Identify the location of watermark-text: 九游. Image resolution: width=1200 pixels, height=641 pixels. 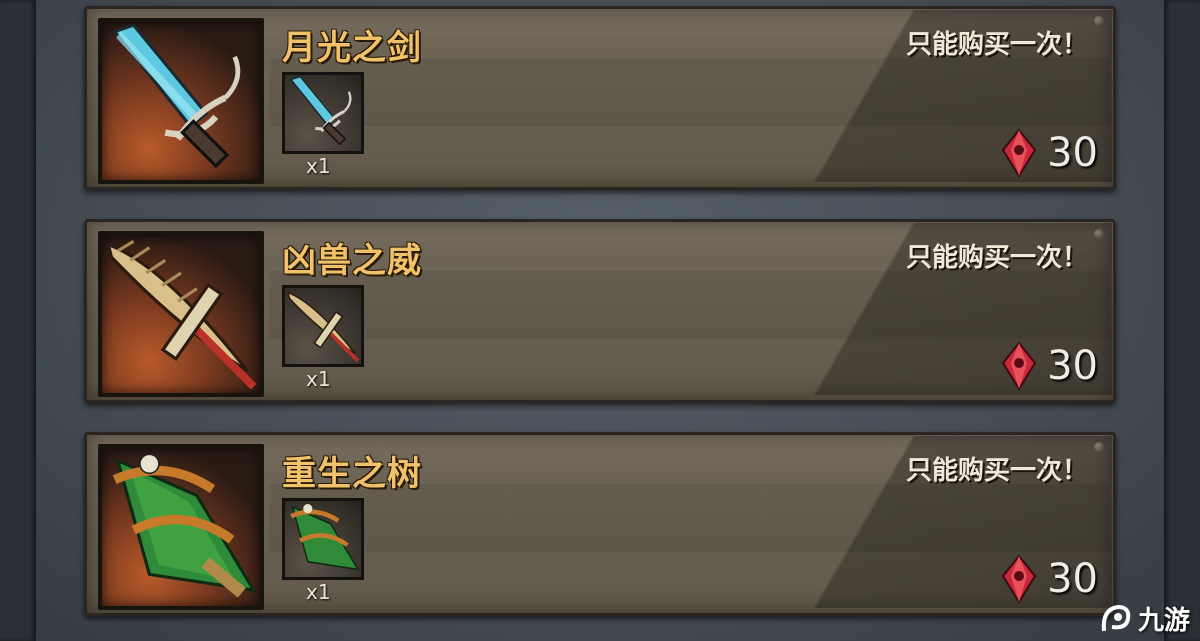
(1163, 621).